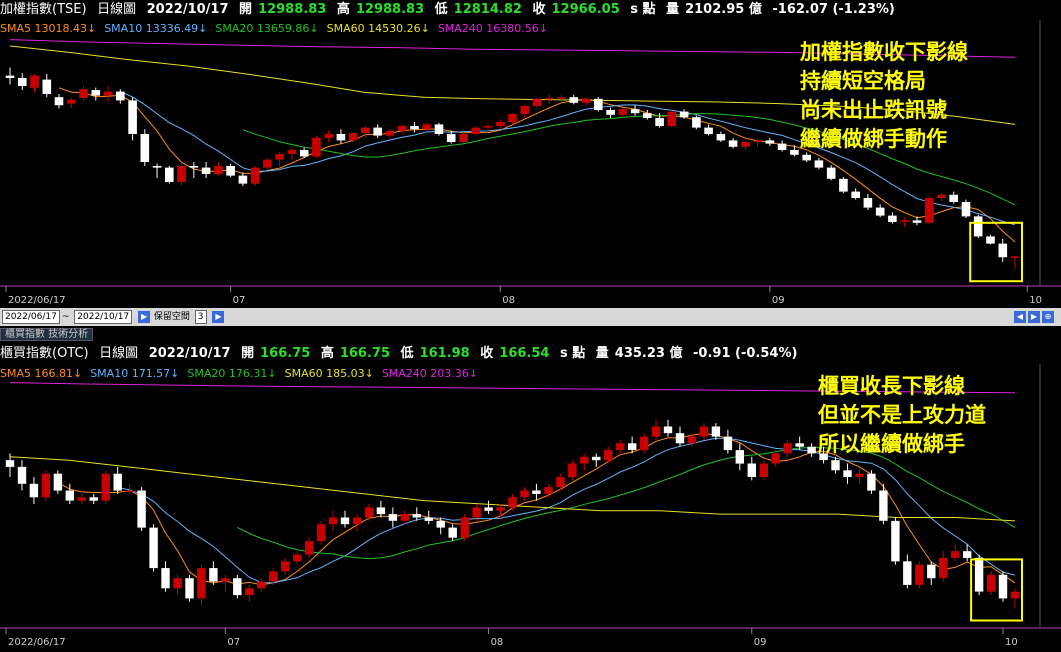 The height and width of the screenshot is (652, 1061). I want to click on bottom-xtick-label: 10, so click(1011, 642).